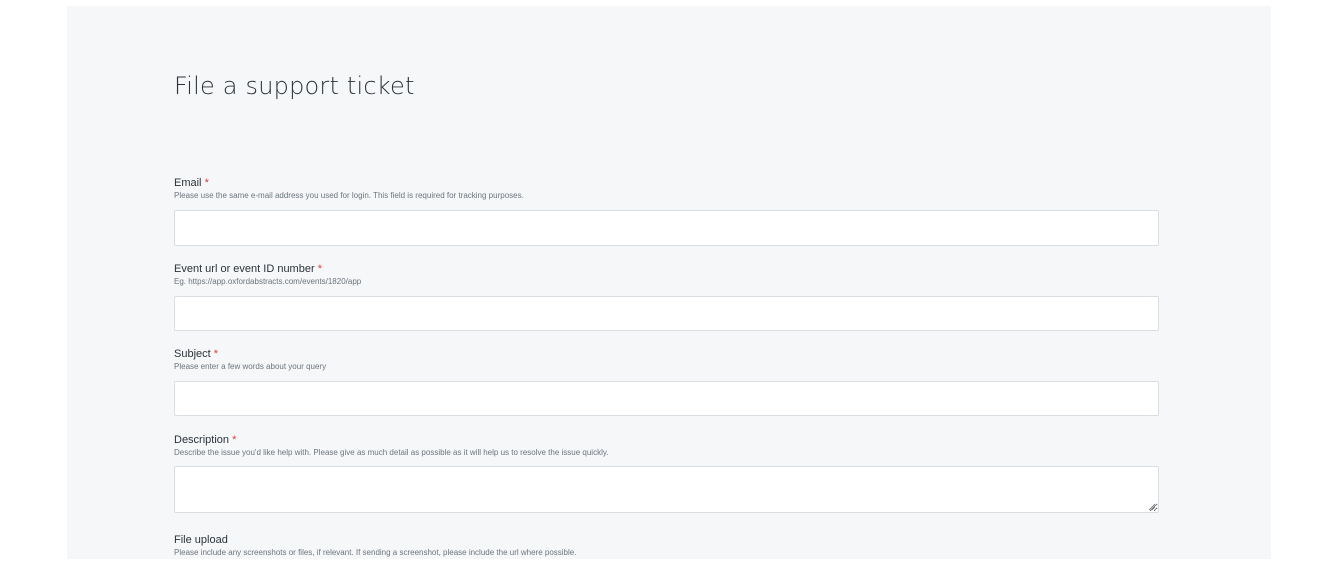 This screenshot has width=1332, height=581. I want to click on description-textarea-wrapper, so click(666, 489).